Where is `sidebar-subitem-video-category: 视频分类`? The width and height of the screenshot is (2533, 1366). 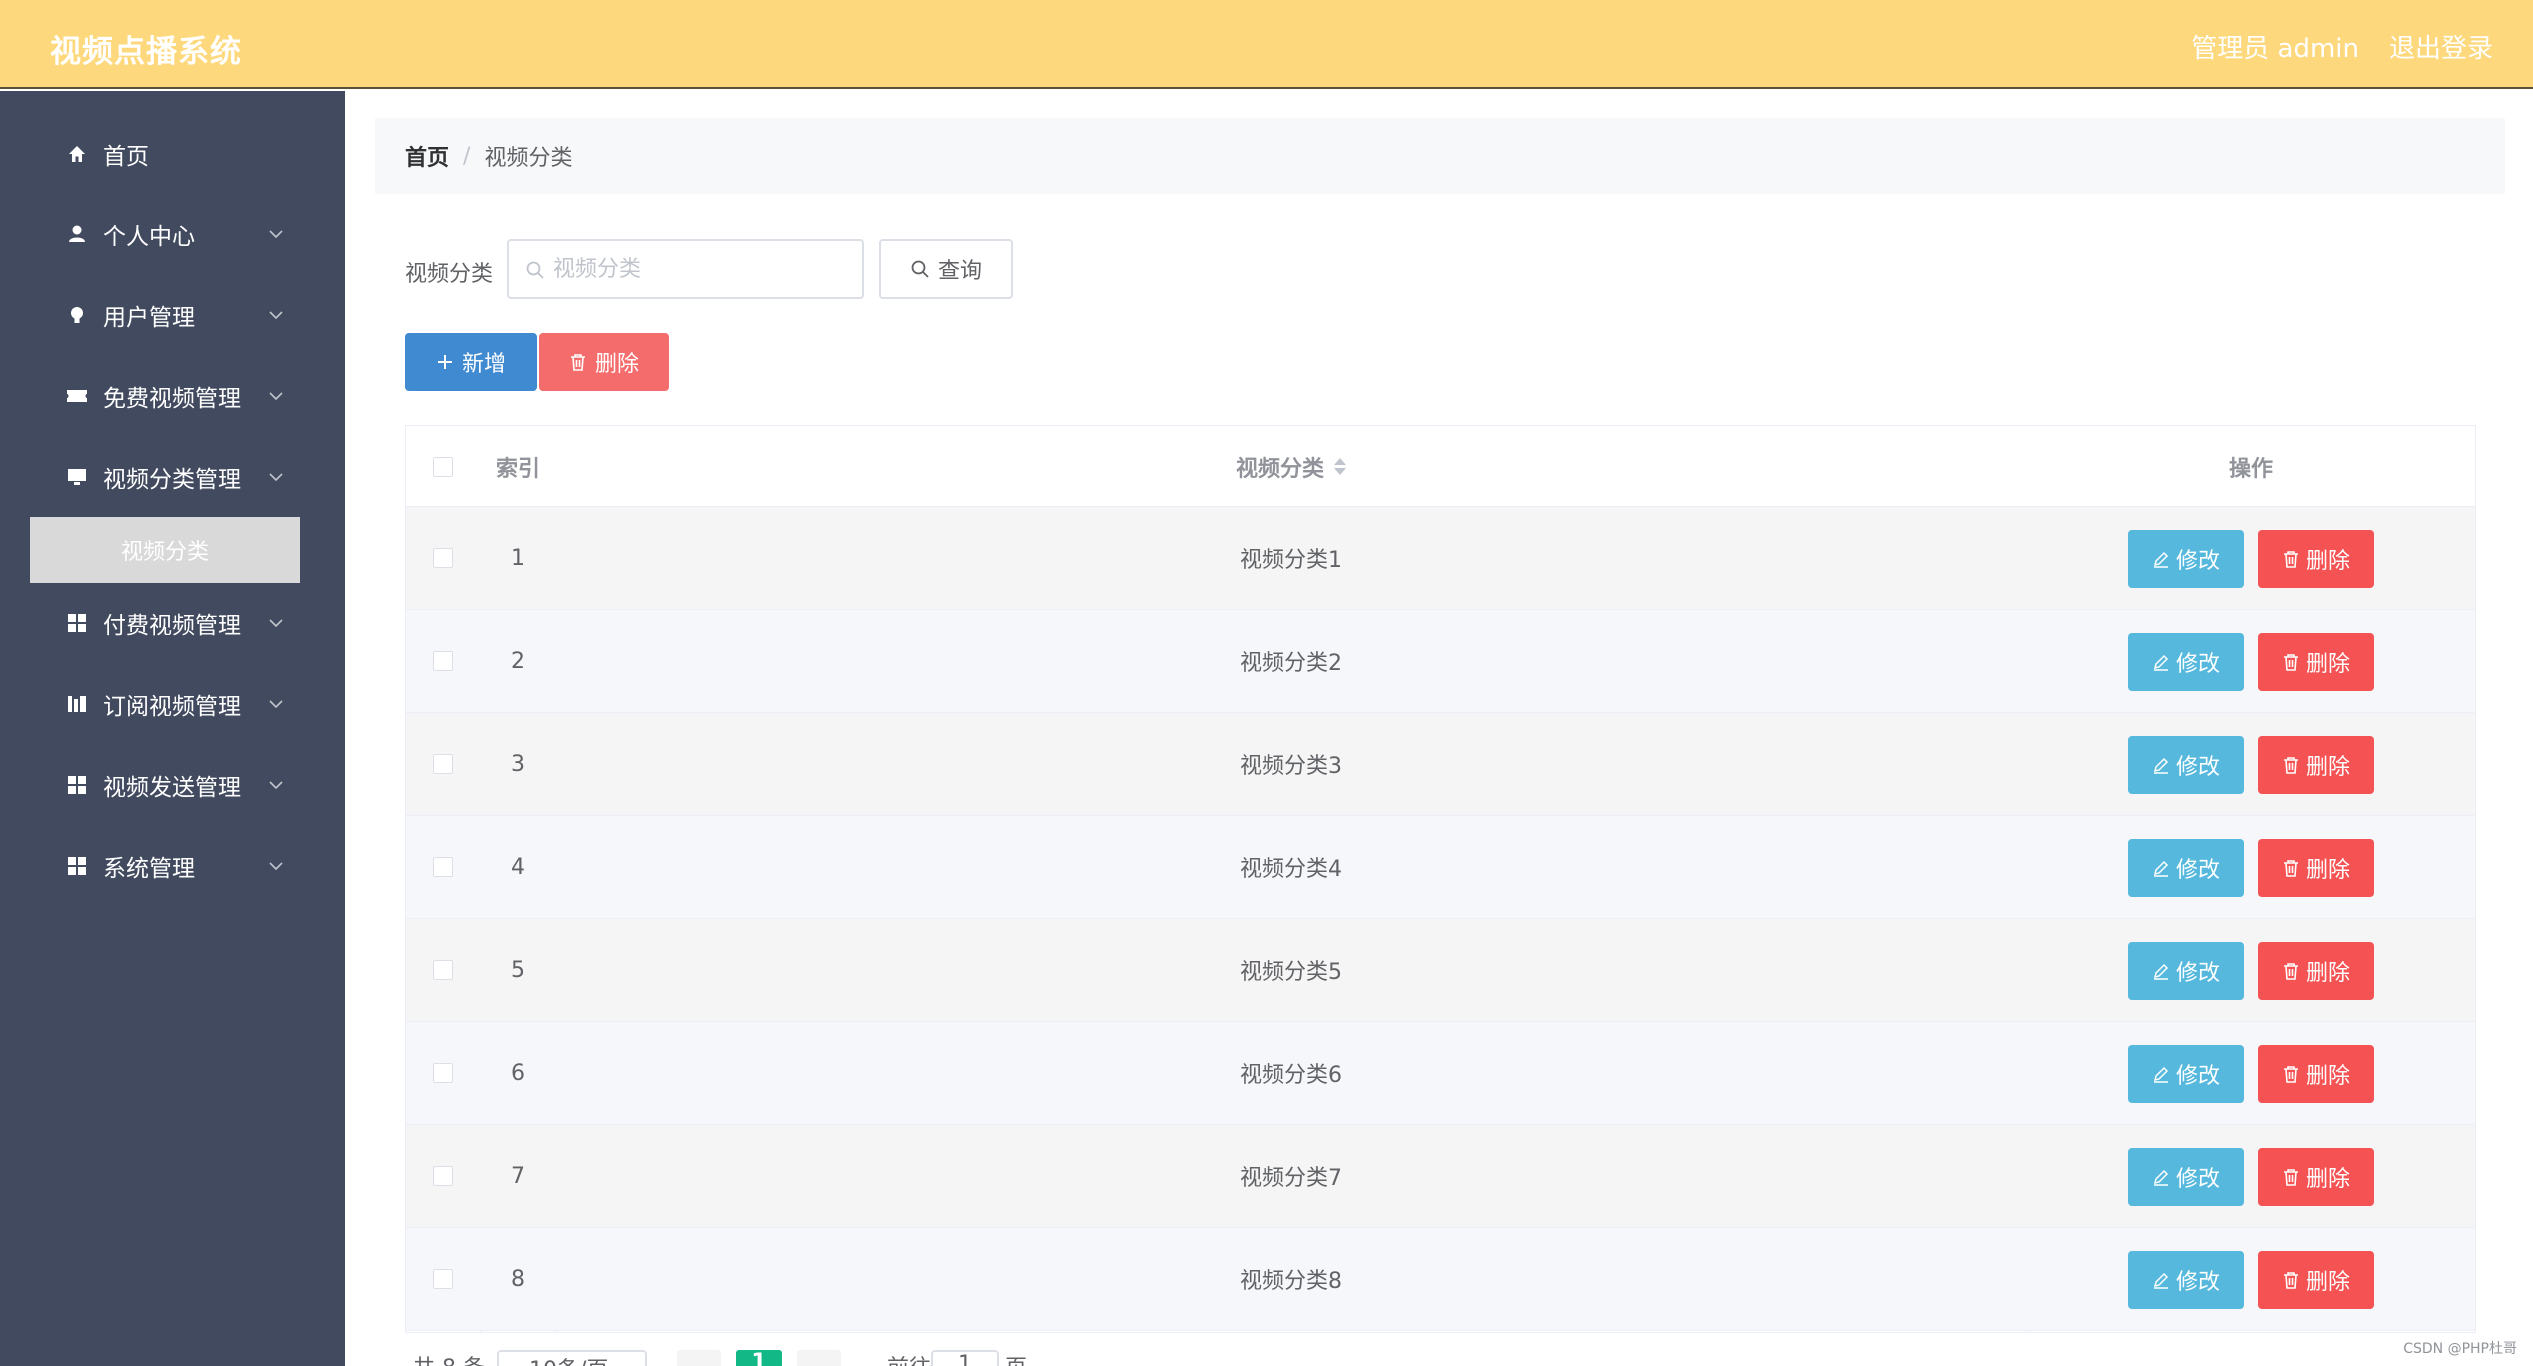 sidebar-subitem-video-category: 视频分类 is located at coordinates (165, 550).